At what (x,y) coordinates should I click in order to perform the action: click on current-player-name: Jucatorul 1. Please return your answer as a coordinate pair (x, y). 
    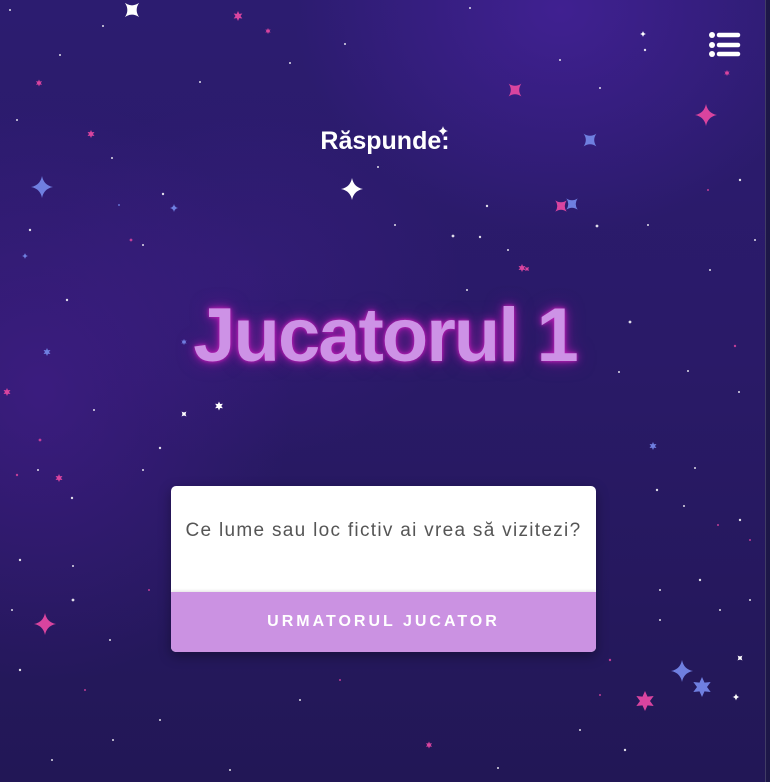
    Looking at the image, I should click on (385, 335).